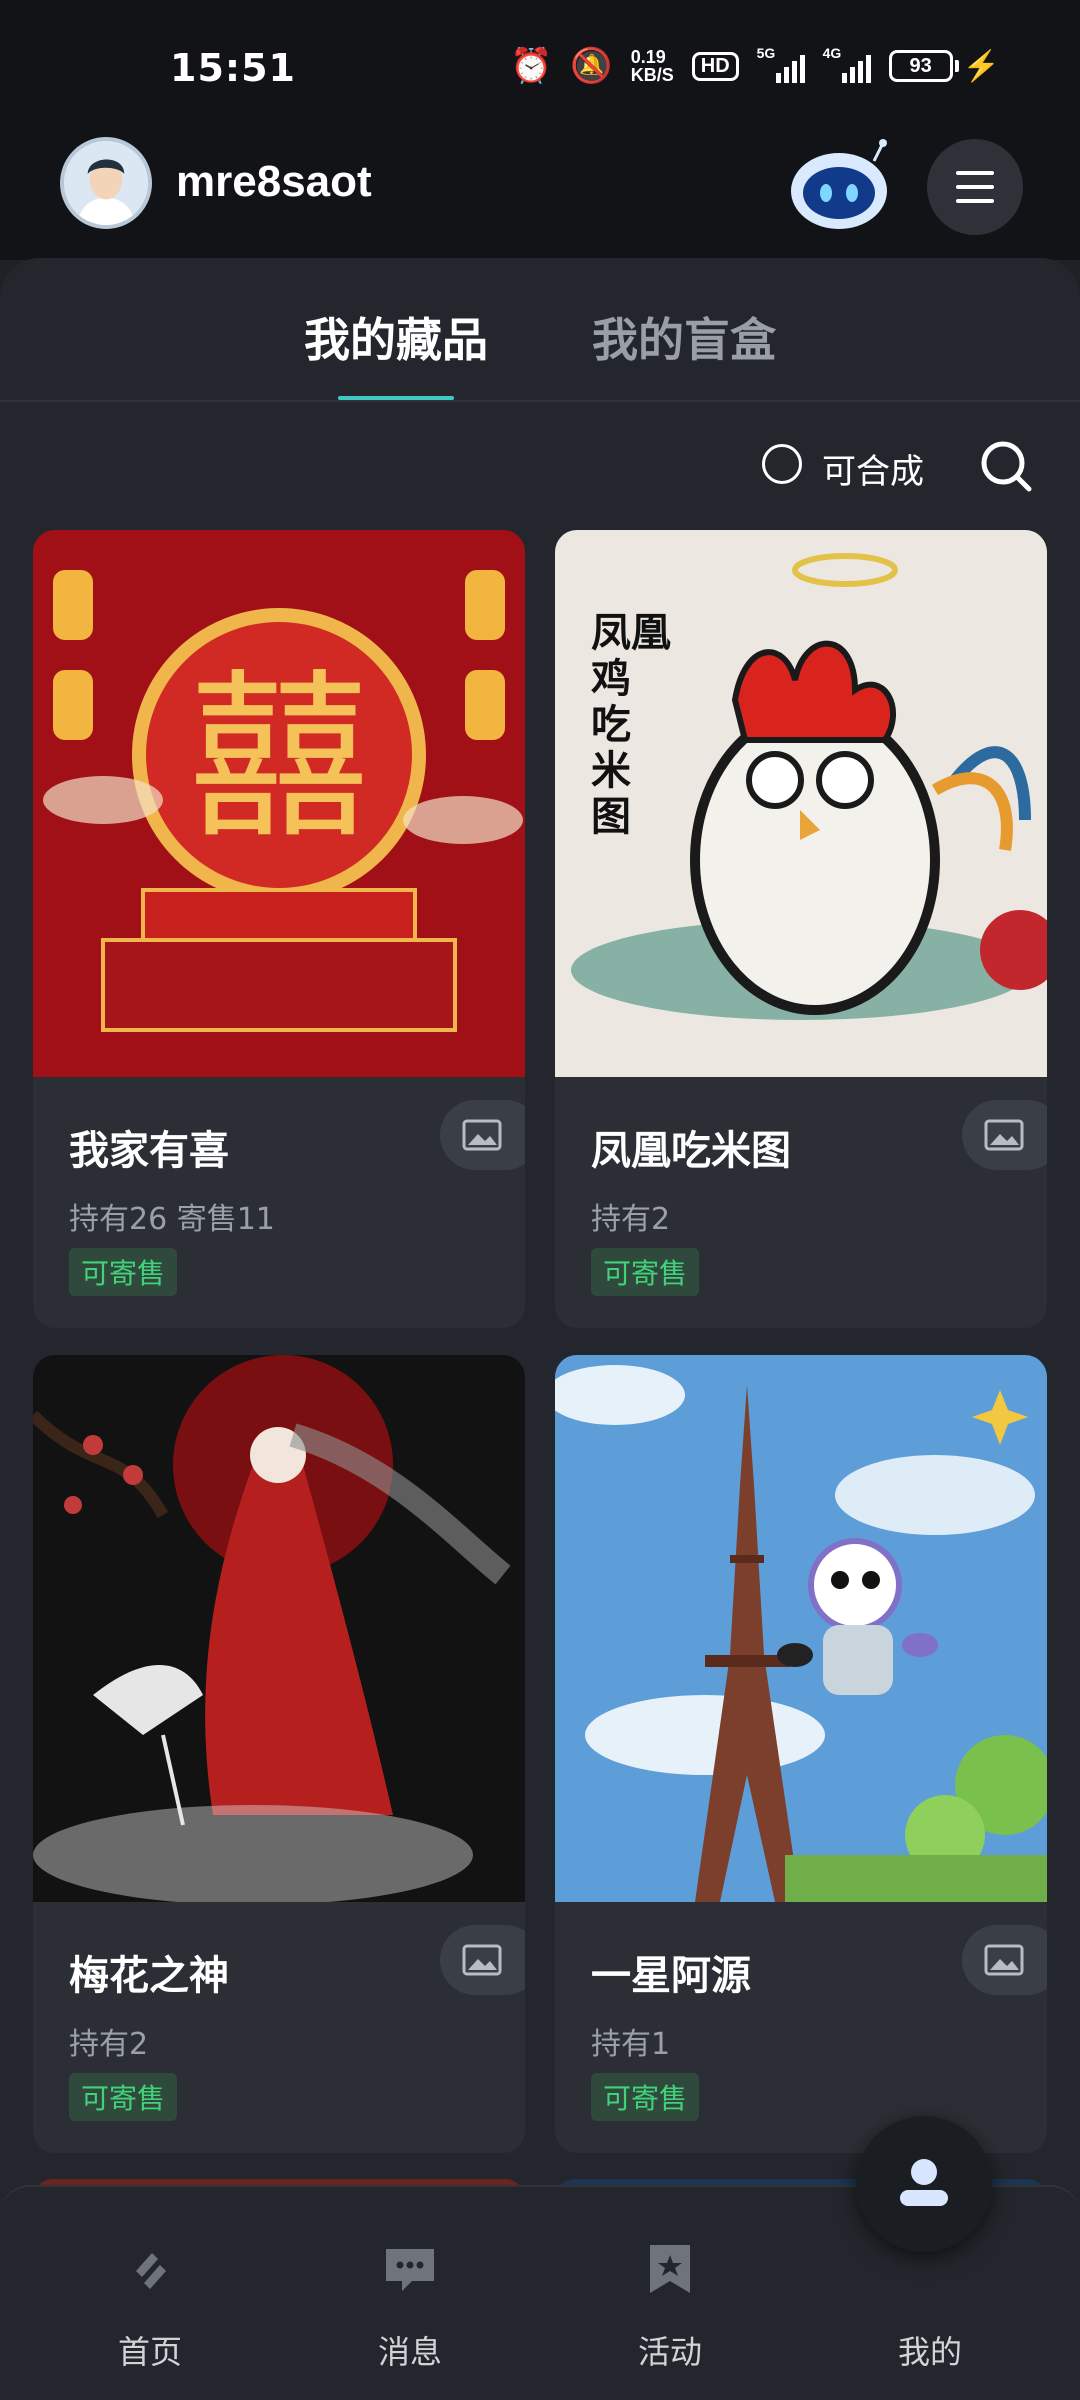  What do you see at coordinates (684, 337) in the screenshot?
I see `tab-my-blind-box: 我的盲盒` at bounding box center [684, 337].